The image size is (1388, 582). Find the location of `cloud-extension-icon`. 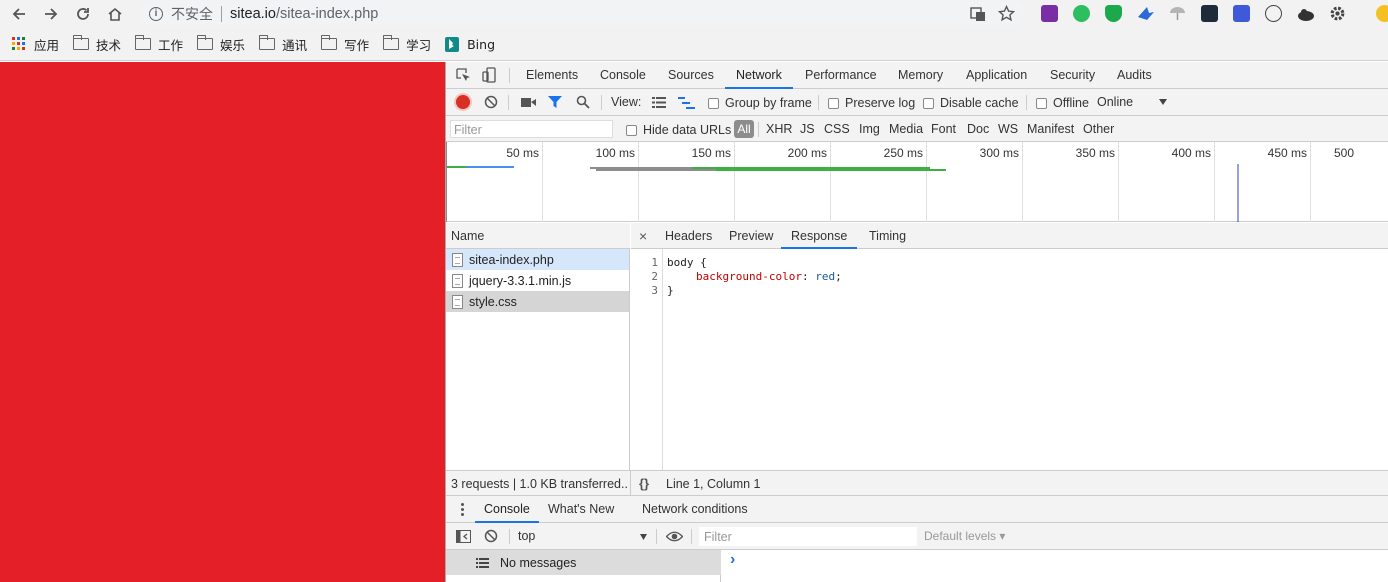

cloud-extension-icon is located at coordinates (1306, 14).